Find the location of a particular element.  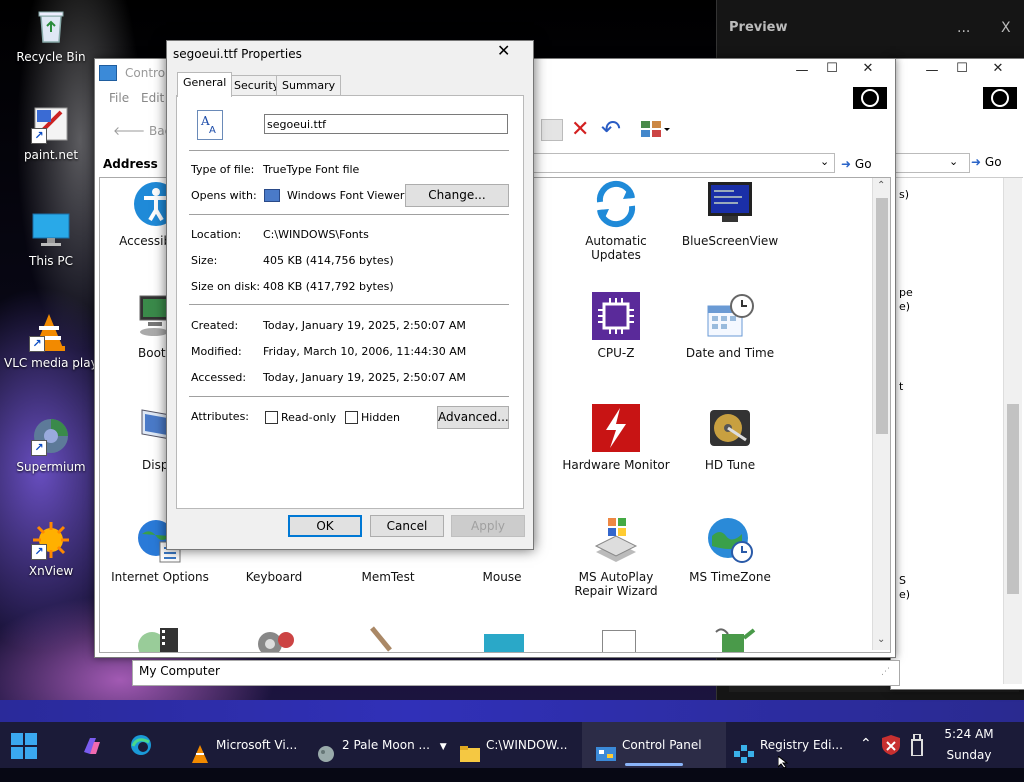

readonly-checkbox is located at coordinates (271, 417).